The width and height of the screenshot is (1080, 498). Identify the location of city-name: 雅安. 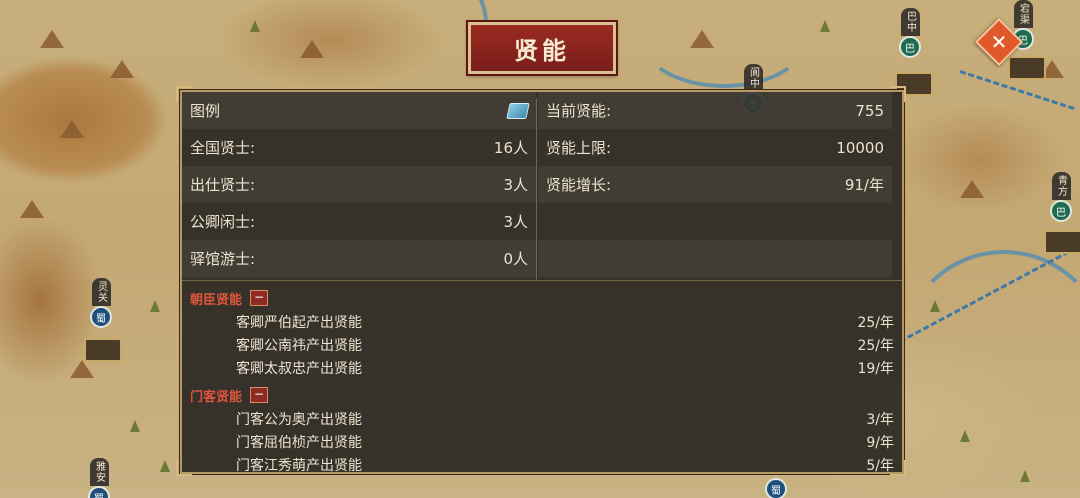
(99, 472).